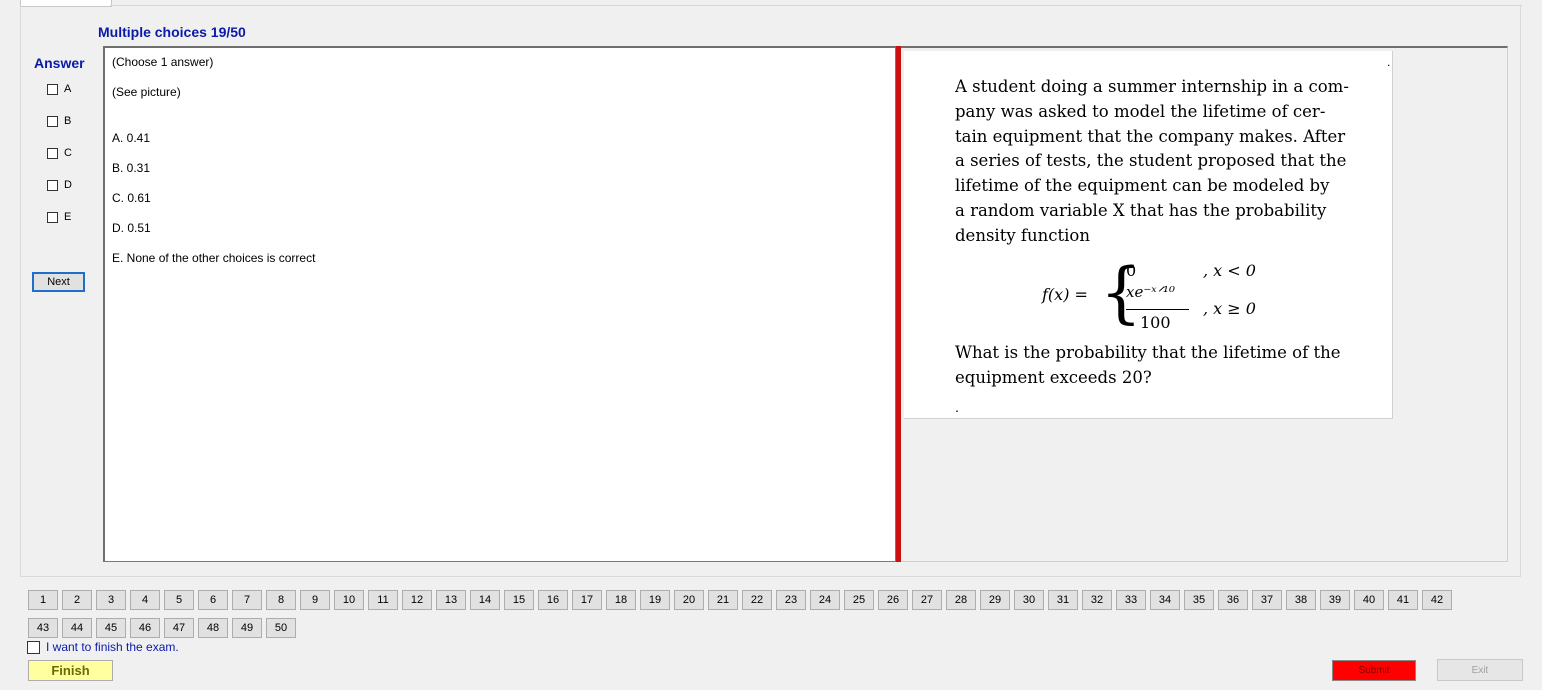 The width and height of the screenshot is (1542, 690). Describe the element at coordinates (112, 647) in the screenshot. I see `finish-exam-checkbox-label: I want to finish the exam.` at that location.